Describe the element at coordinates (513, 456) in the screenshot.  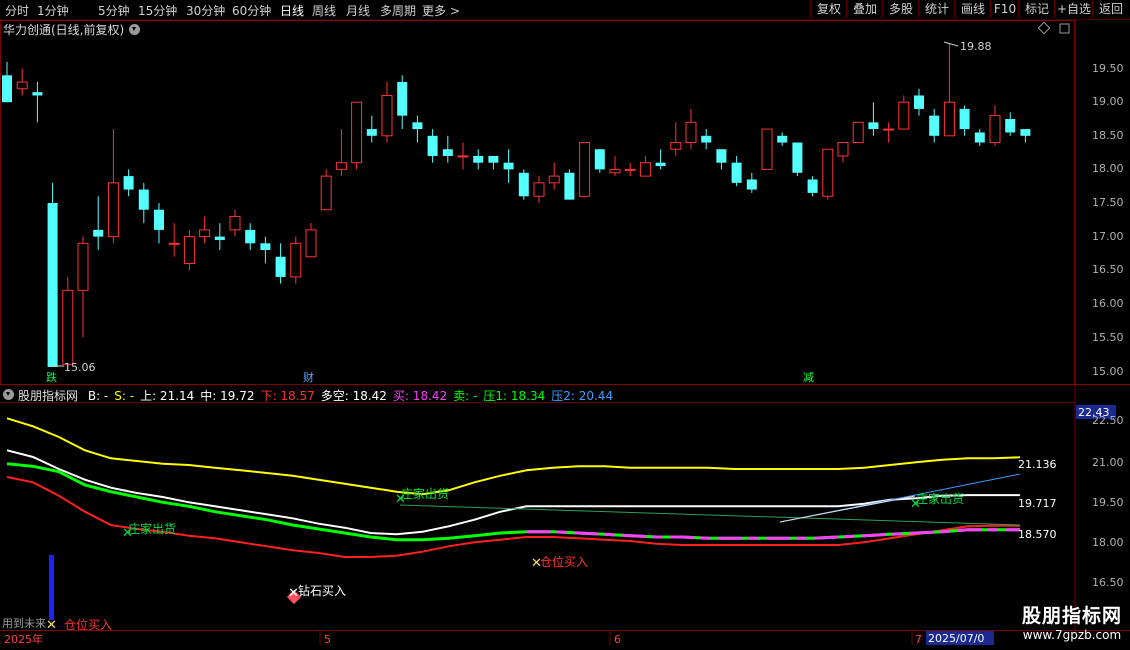
I see `upper-band-line` at that location.